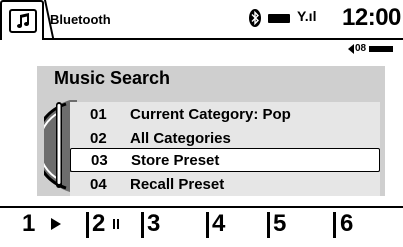 The width and height of the screenshot is (403, 247). I want to click on item-number: 02, so click(98, 138).